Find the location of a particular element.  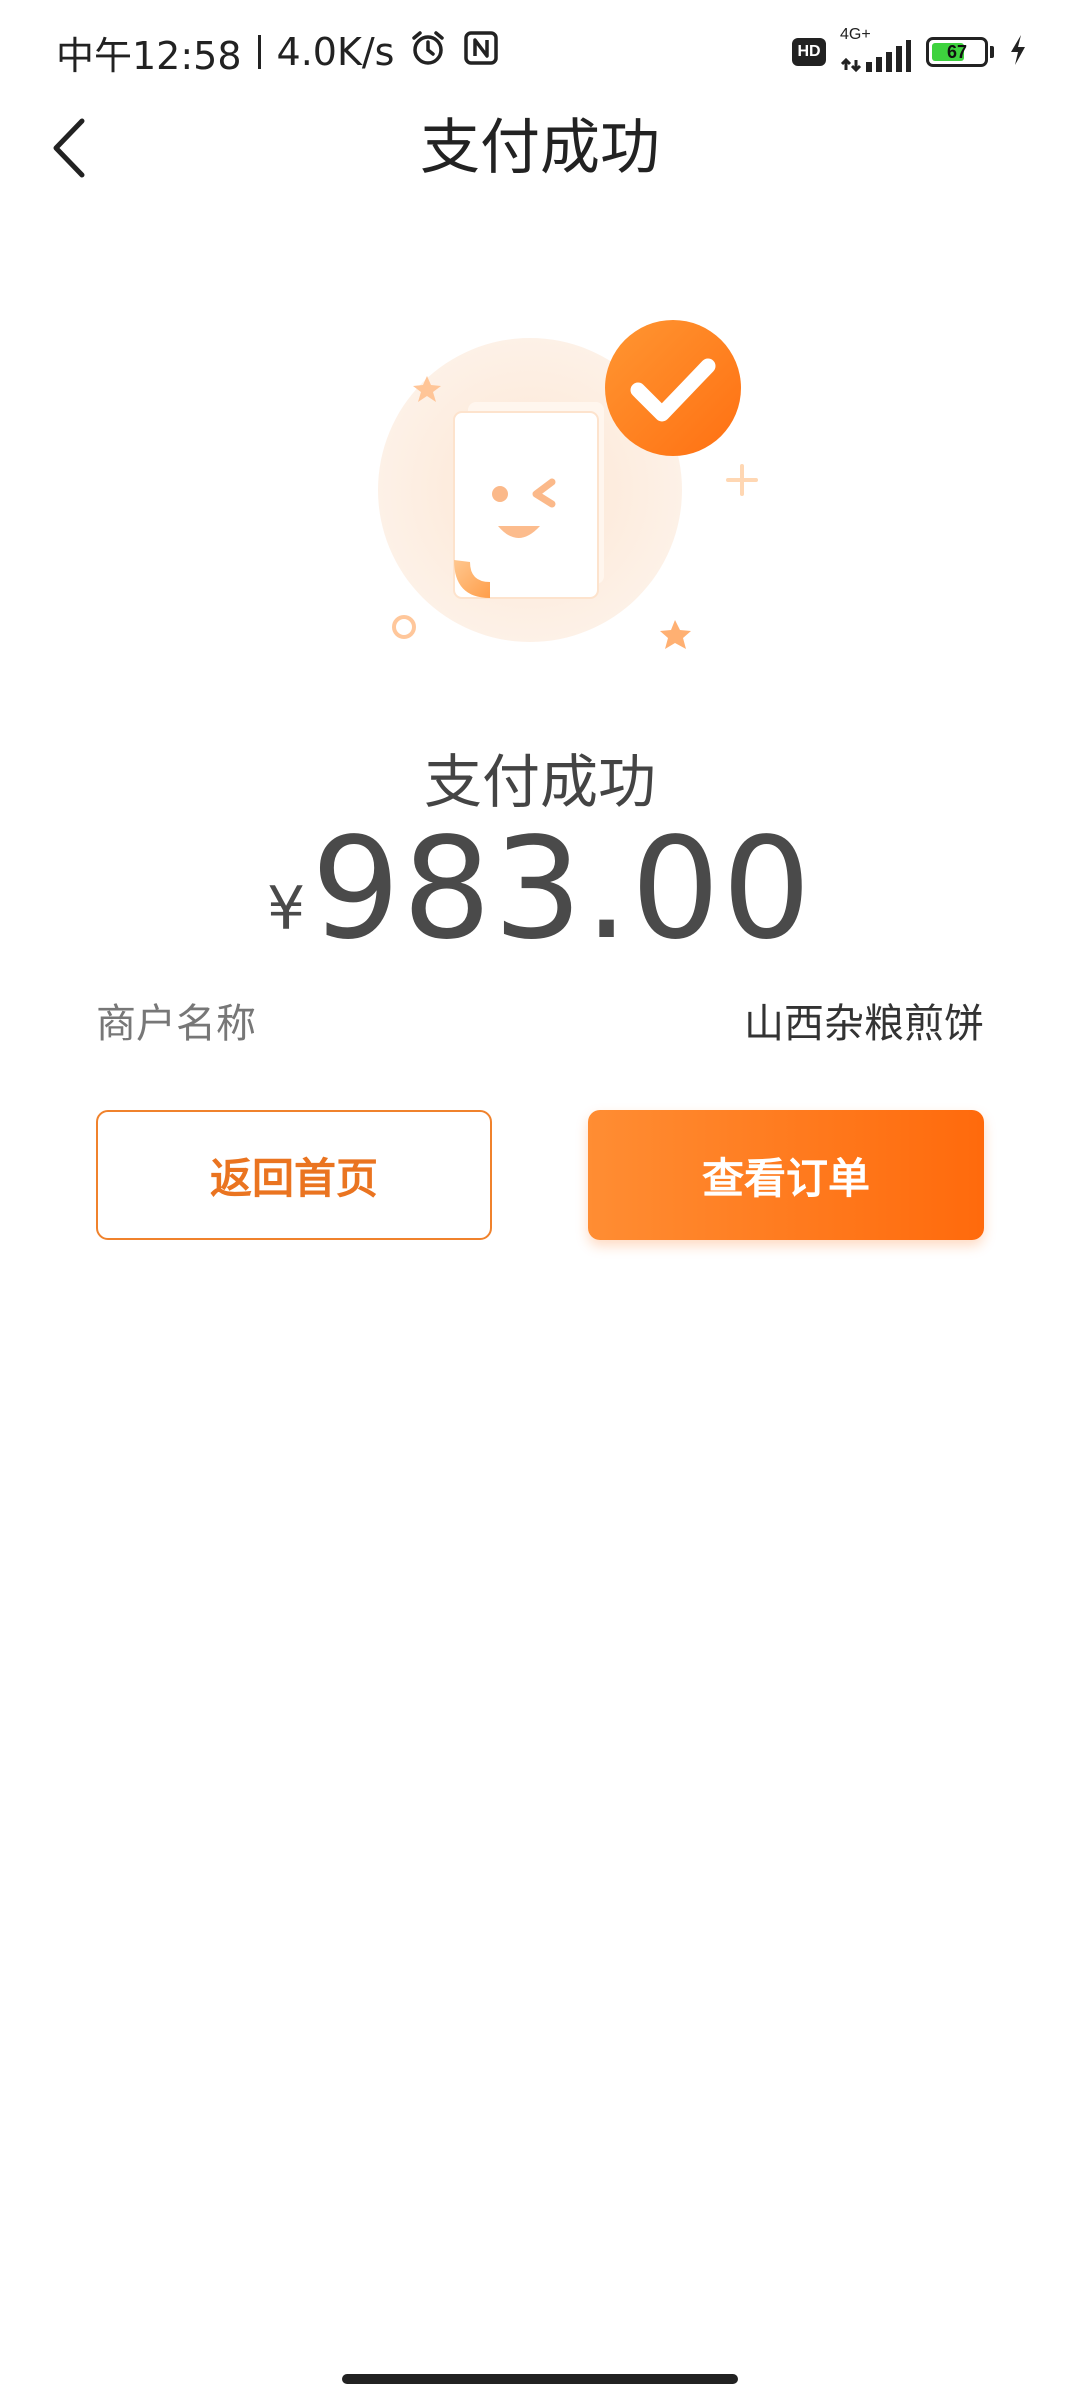

status-right: HD 4G+ 67 is located at coordinates (910, 51).